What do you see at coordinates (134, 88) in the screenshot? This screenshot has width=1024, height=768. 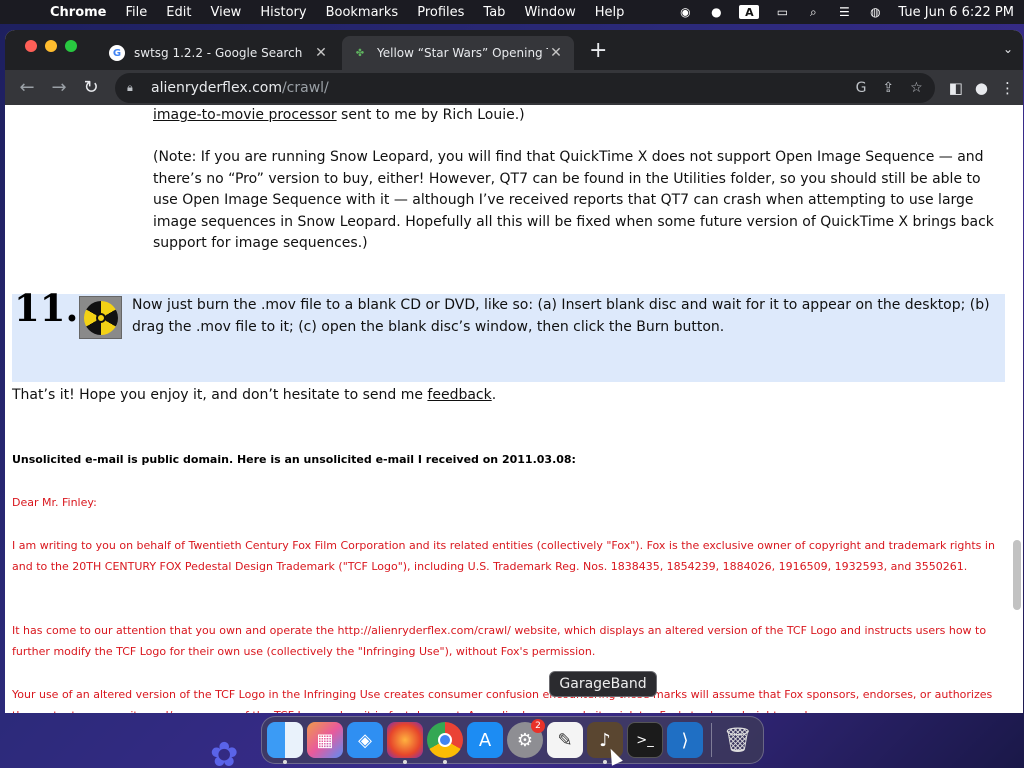 I see `lock-icon: 🔒︎` at bounding box center [134, 88].